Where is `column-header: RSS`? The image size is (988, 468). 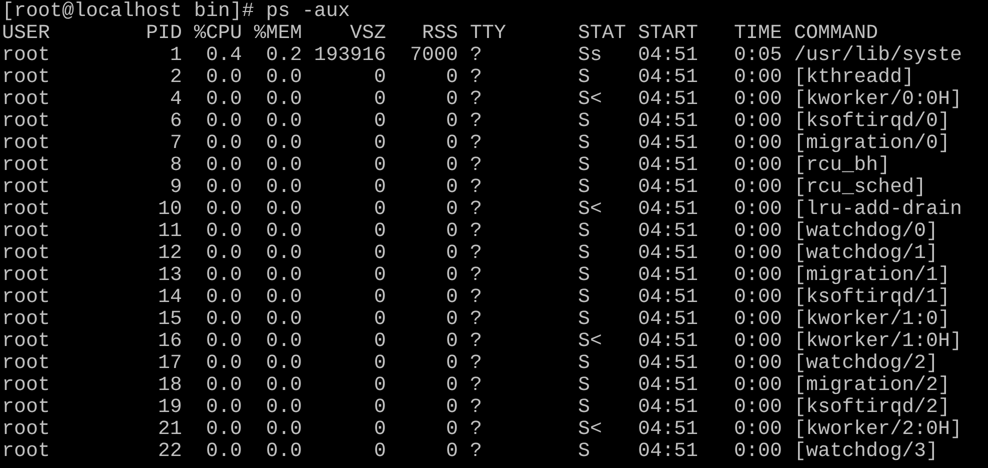 column-header: RSS is located at coordinates (440, 34).